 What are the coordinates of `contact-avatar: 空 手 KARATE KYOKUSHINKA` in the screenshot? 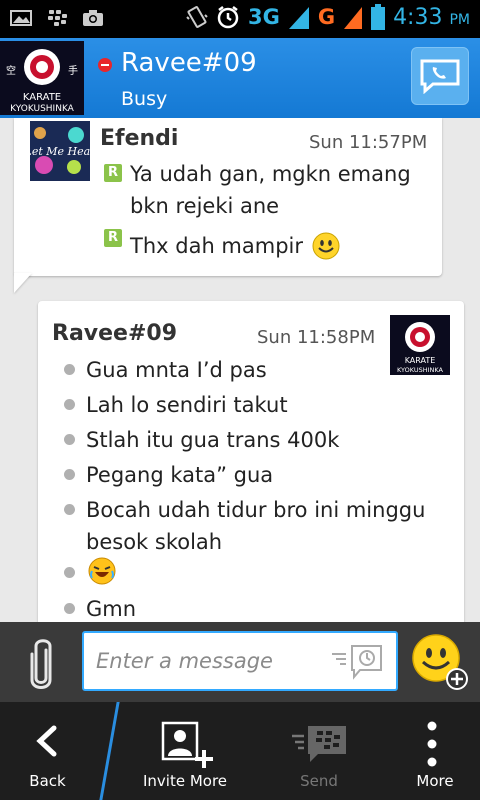 It's located at (42, 78).